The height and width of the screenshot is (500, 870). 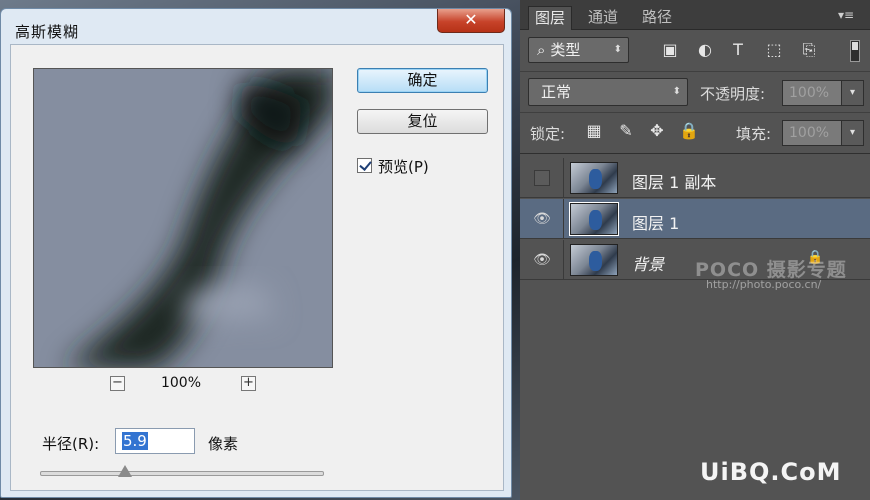 What do you see at coordinates (655, 222) in the screenshot?
I see `layer-name: 图层 1` at bounding box center [655, 222].